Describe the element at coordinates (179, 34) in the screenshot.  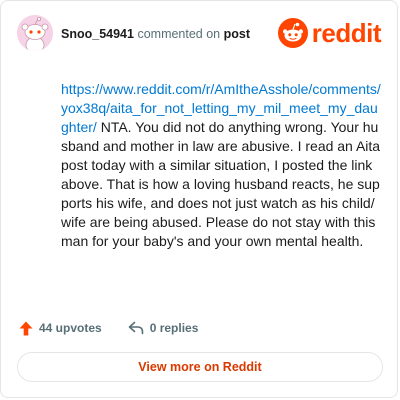
I see `action-text: commented on` at that location.